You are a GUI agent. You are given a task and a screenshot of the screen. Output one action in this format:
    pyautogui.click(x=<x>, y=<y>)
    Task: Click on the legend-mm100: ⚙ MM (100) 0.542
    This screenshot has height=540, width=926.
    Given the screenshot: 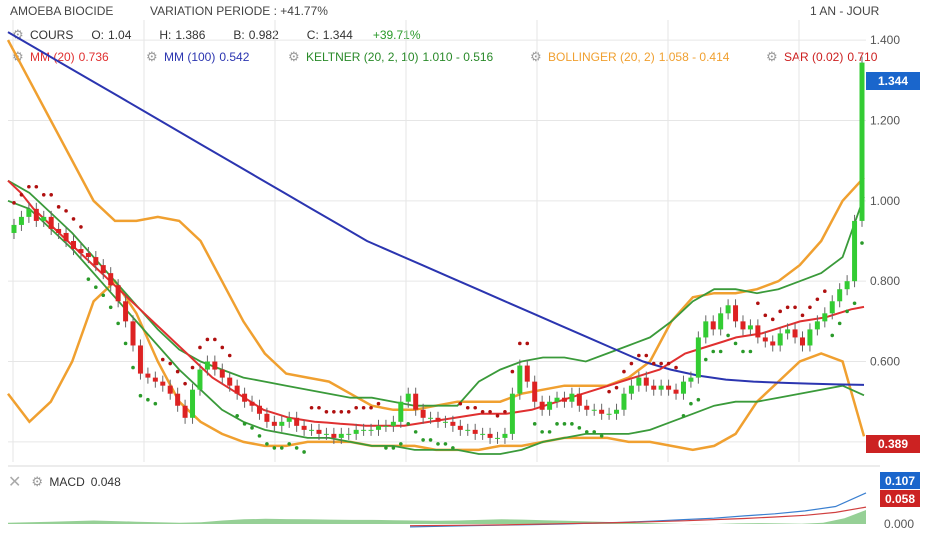 What is the action you would take?
    pyautogui.click(x=197, y=57)
    